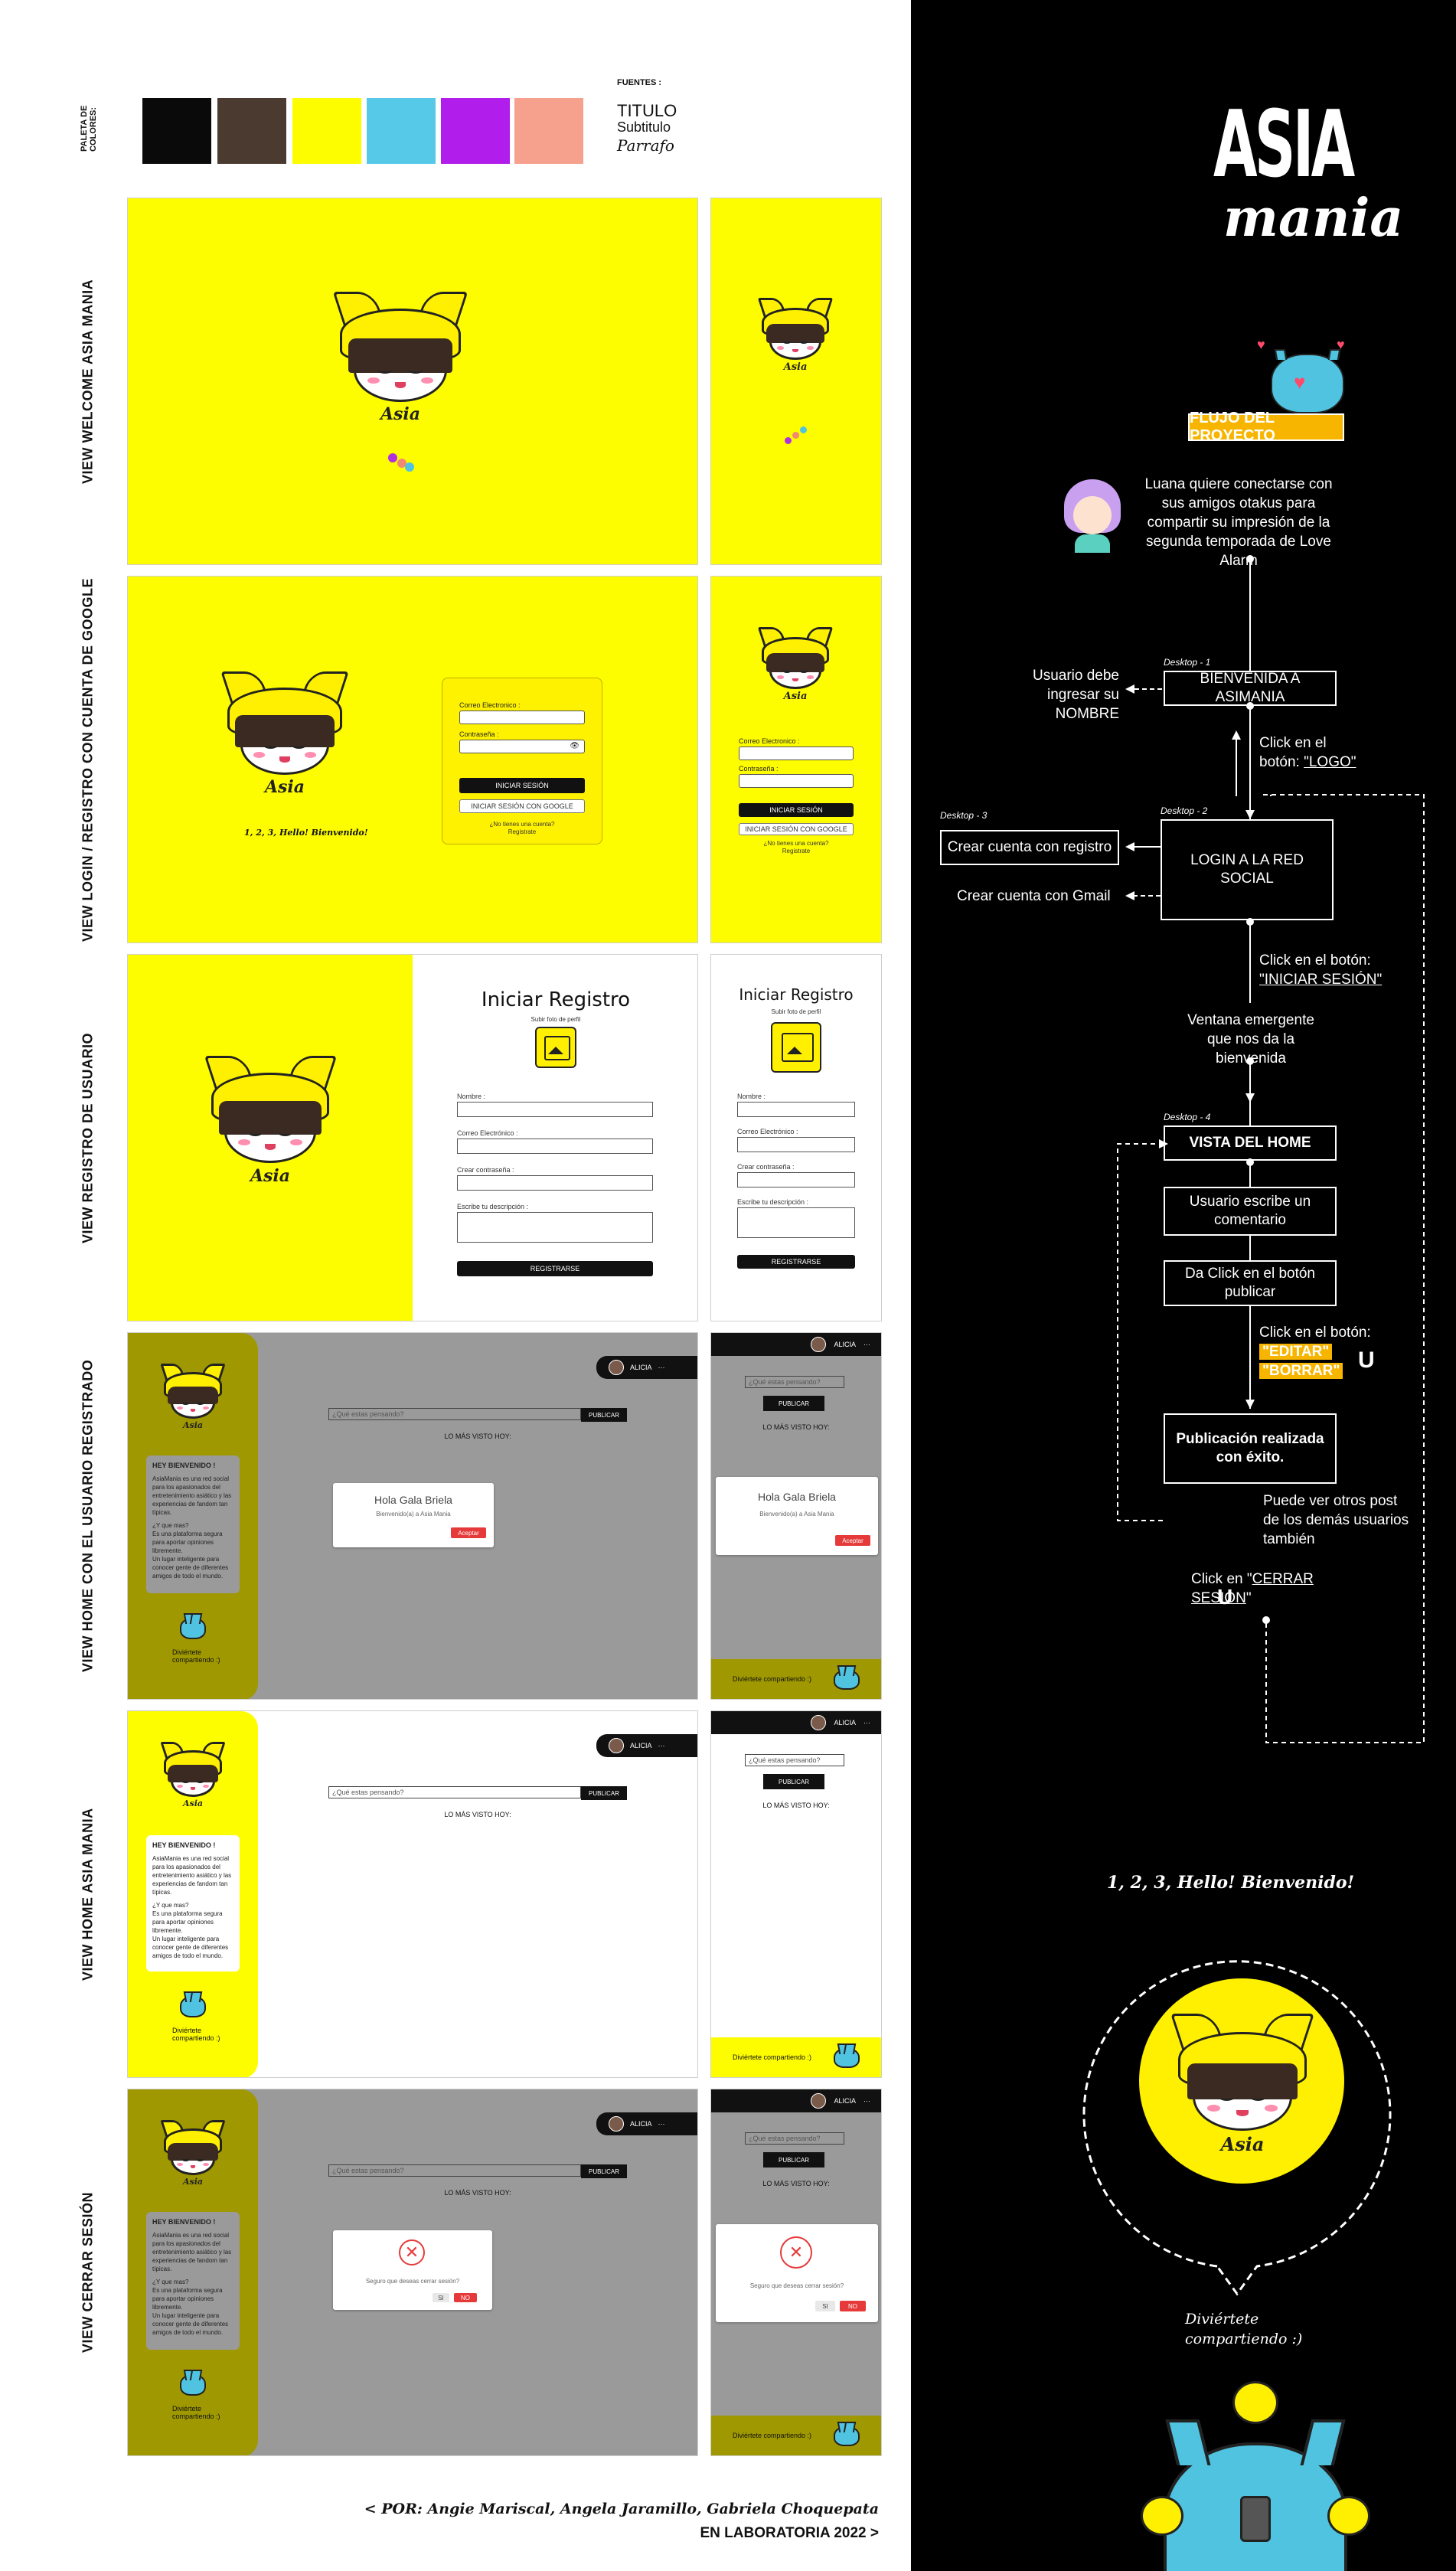  I want to click on welcome-title: HEY BIENVENIDO !, so click(184, 1845).